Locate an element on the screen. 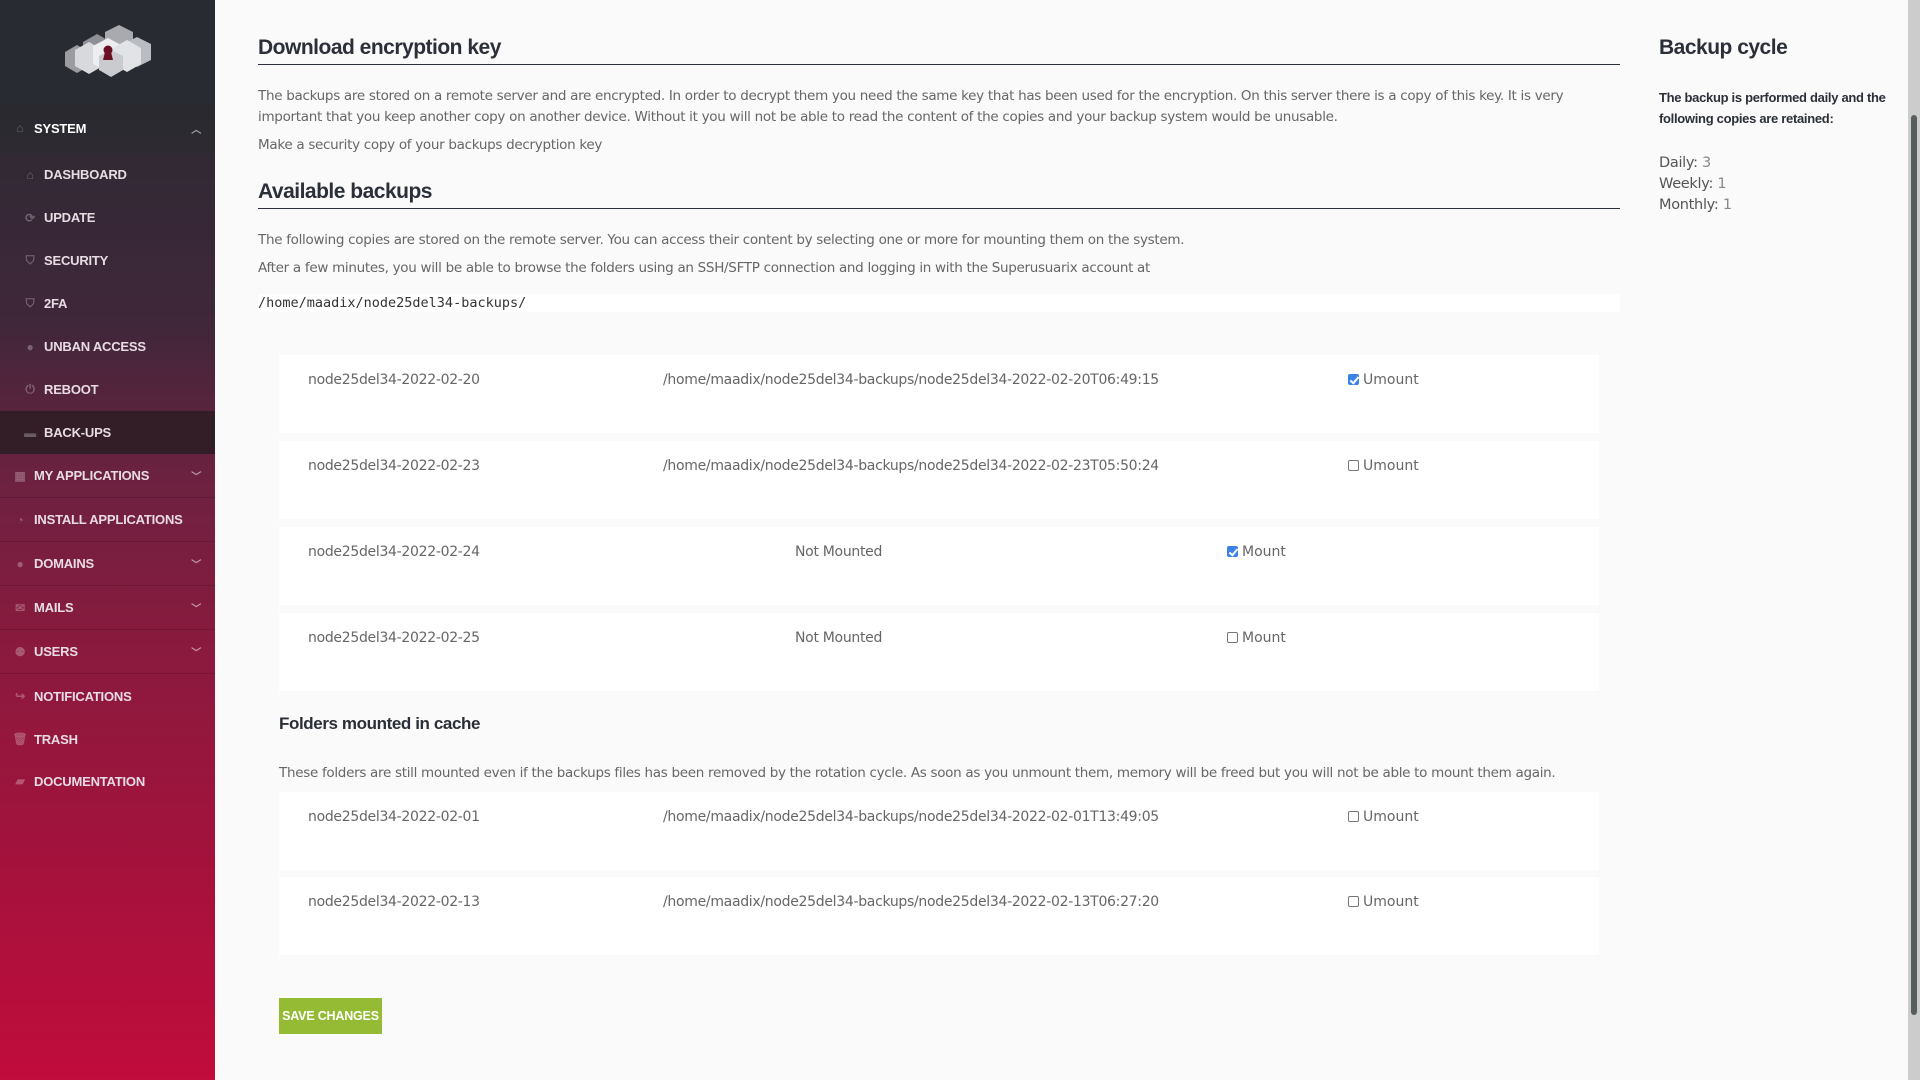 The height and width of the screenshot is (1080, 1920). sidebar-item-install-applications: ◔ INSTALL APPLICATIONS is located at coordinates (107, 520).